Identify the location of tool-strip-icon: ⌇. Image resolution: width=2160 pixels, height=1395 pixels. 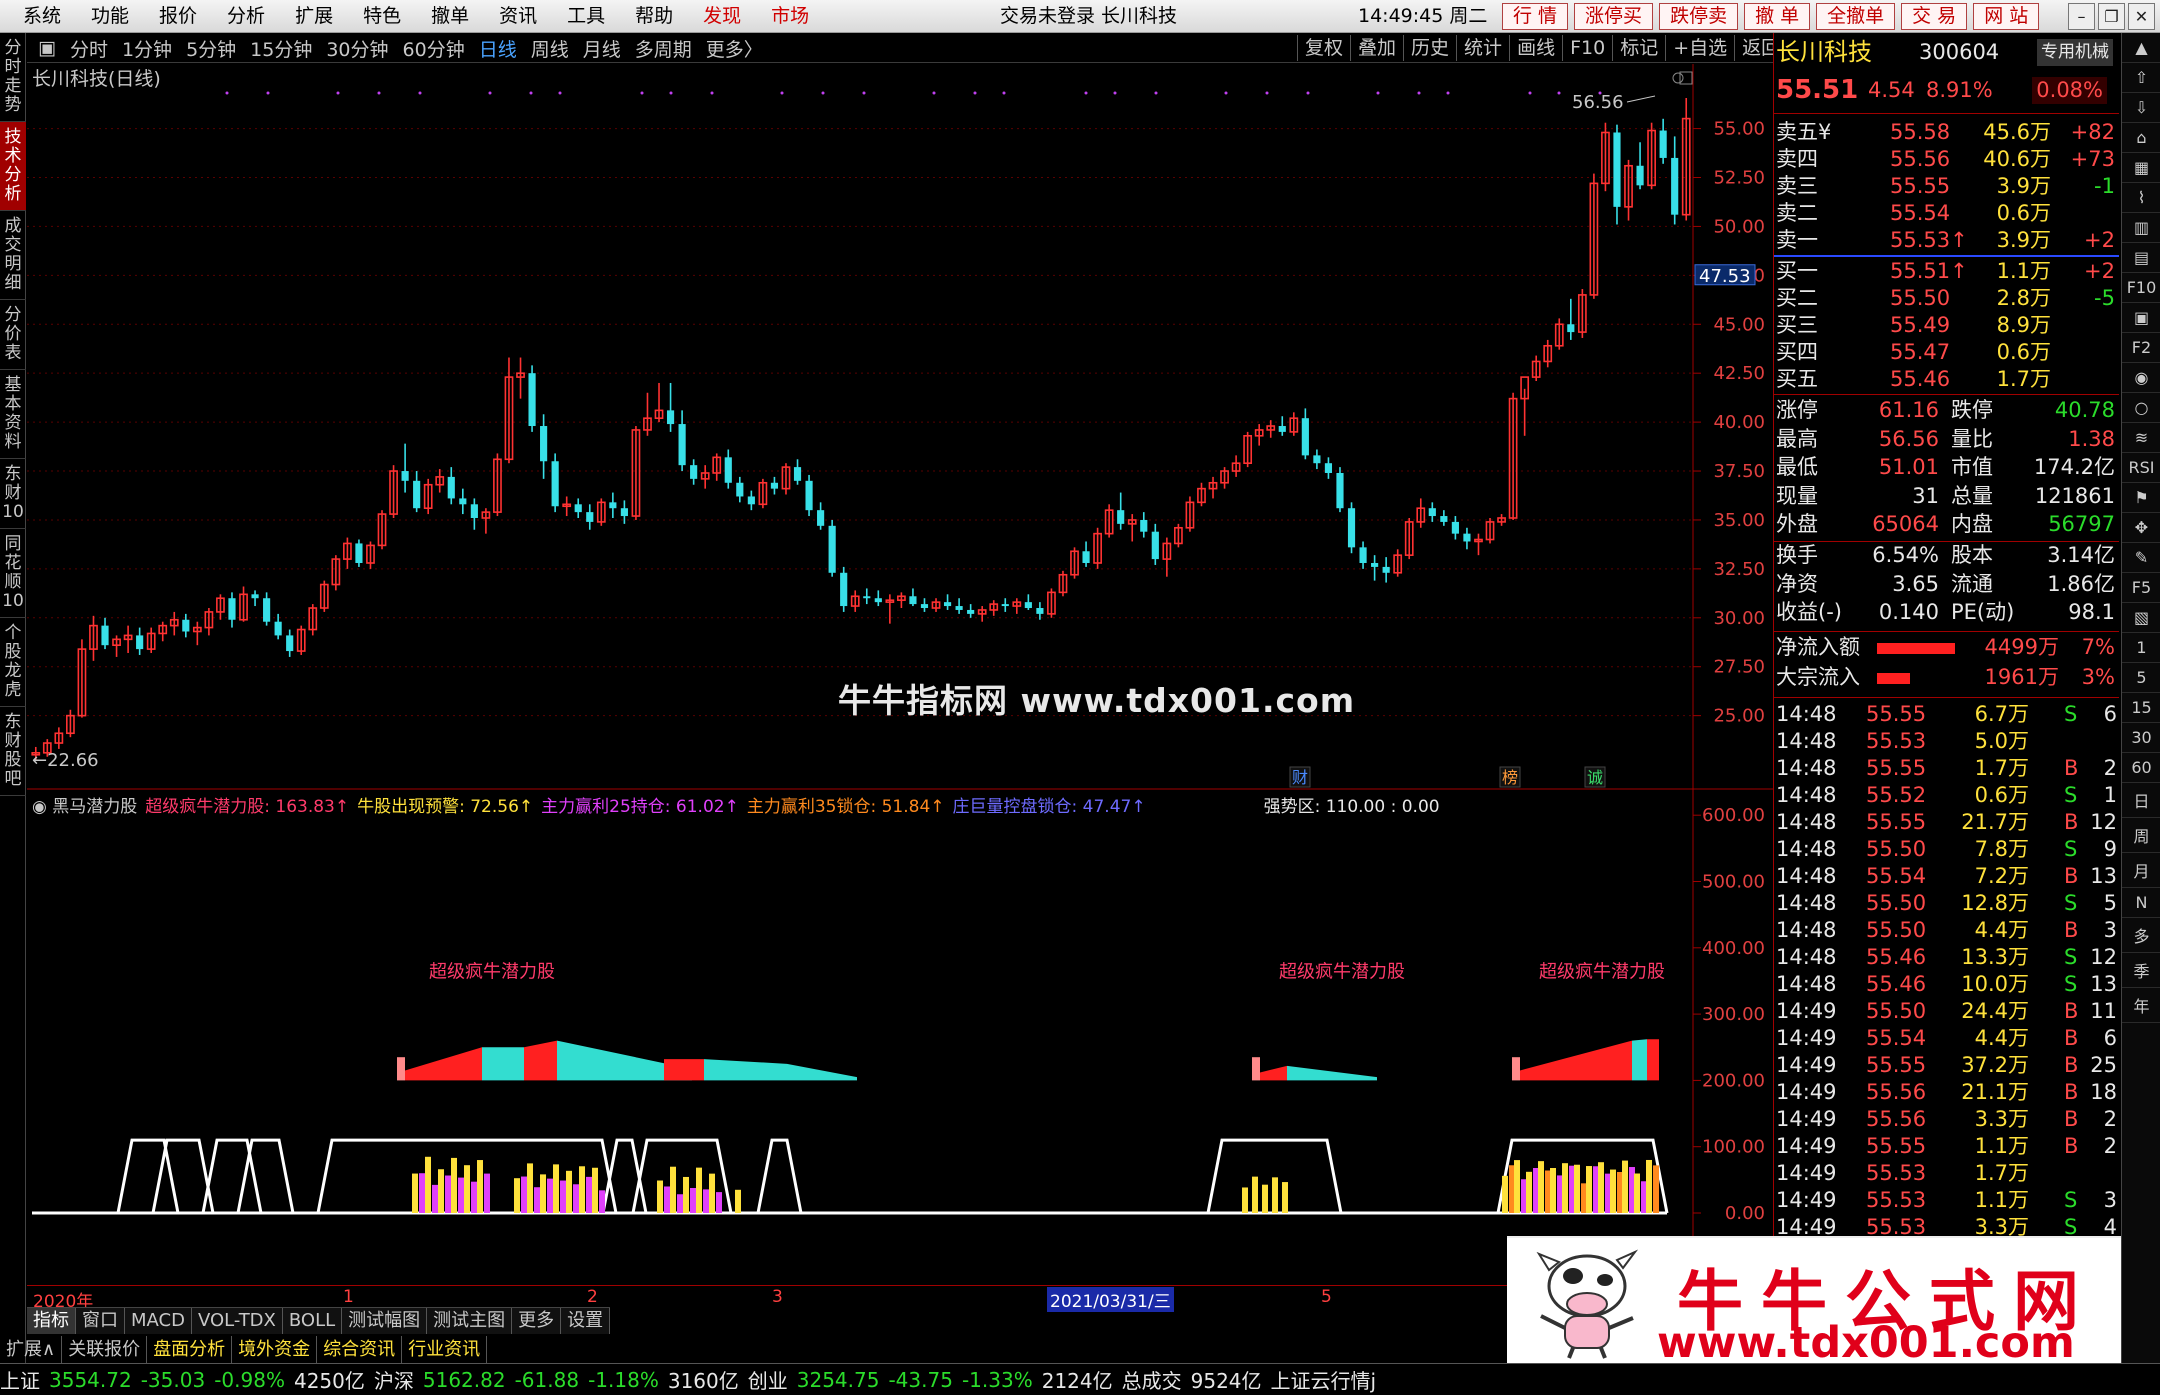
(2141, 198).